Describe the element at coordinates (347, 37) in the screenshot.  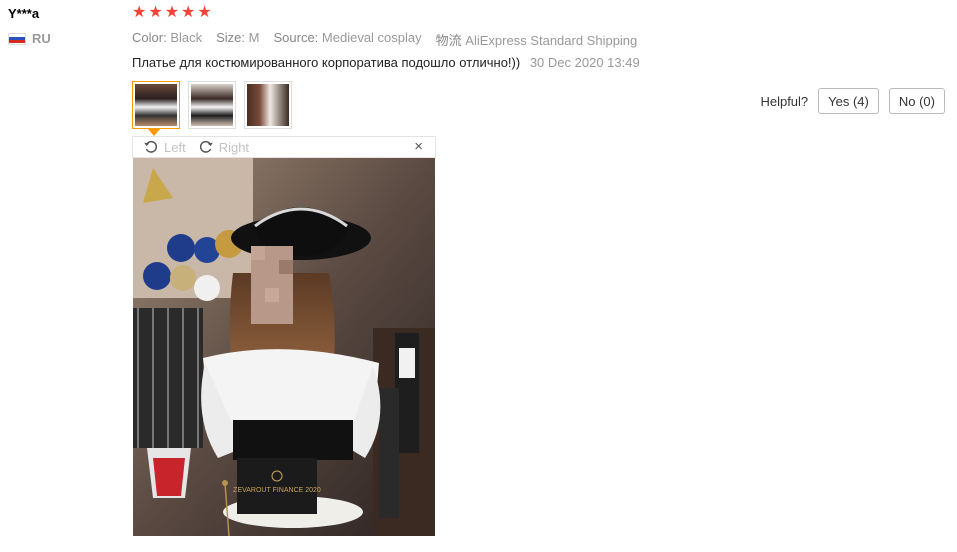
I see `property-source: Source: Medieval cosplay` at that location.